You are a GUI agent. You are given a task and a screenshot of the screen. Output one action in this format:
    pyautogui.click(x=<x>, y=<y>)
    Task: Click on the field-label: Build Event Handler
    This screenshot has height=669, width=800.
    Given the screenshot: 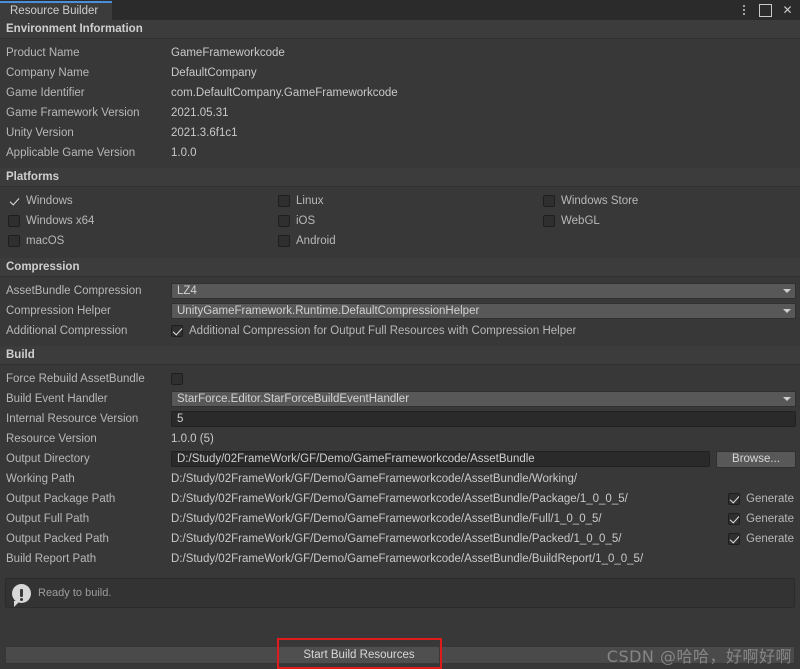 What is the action you would take?
    pyautogui.click(x=88, y=399)
    